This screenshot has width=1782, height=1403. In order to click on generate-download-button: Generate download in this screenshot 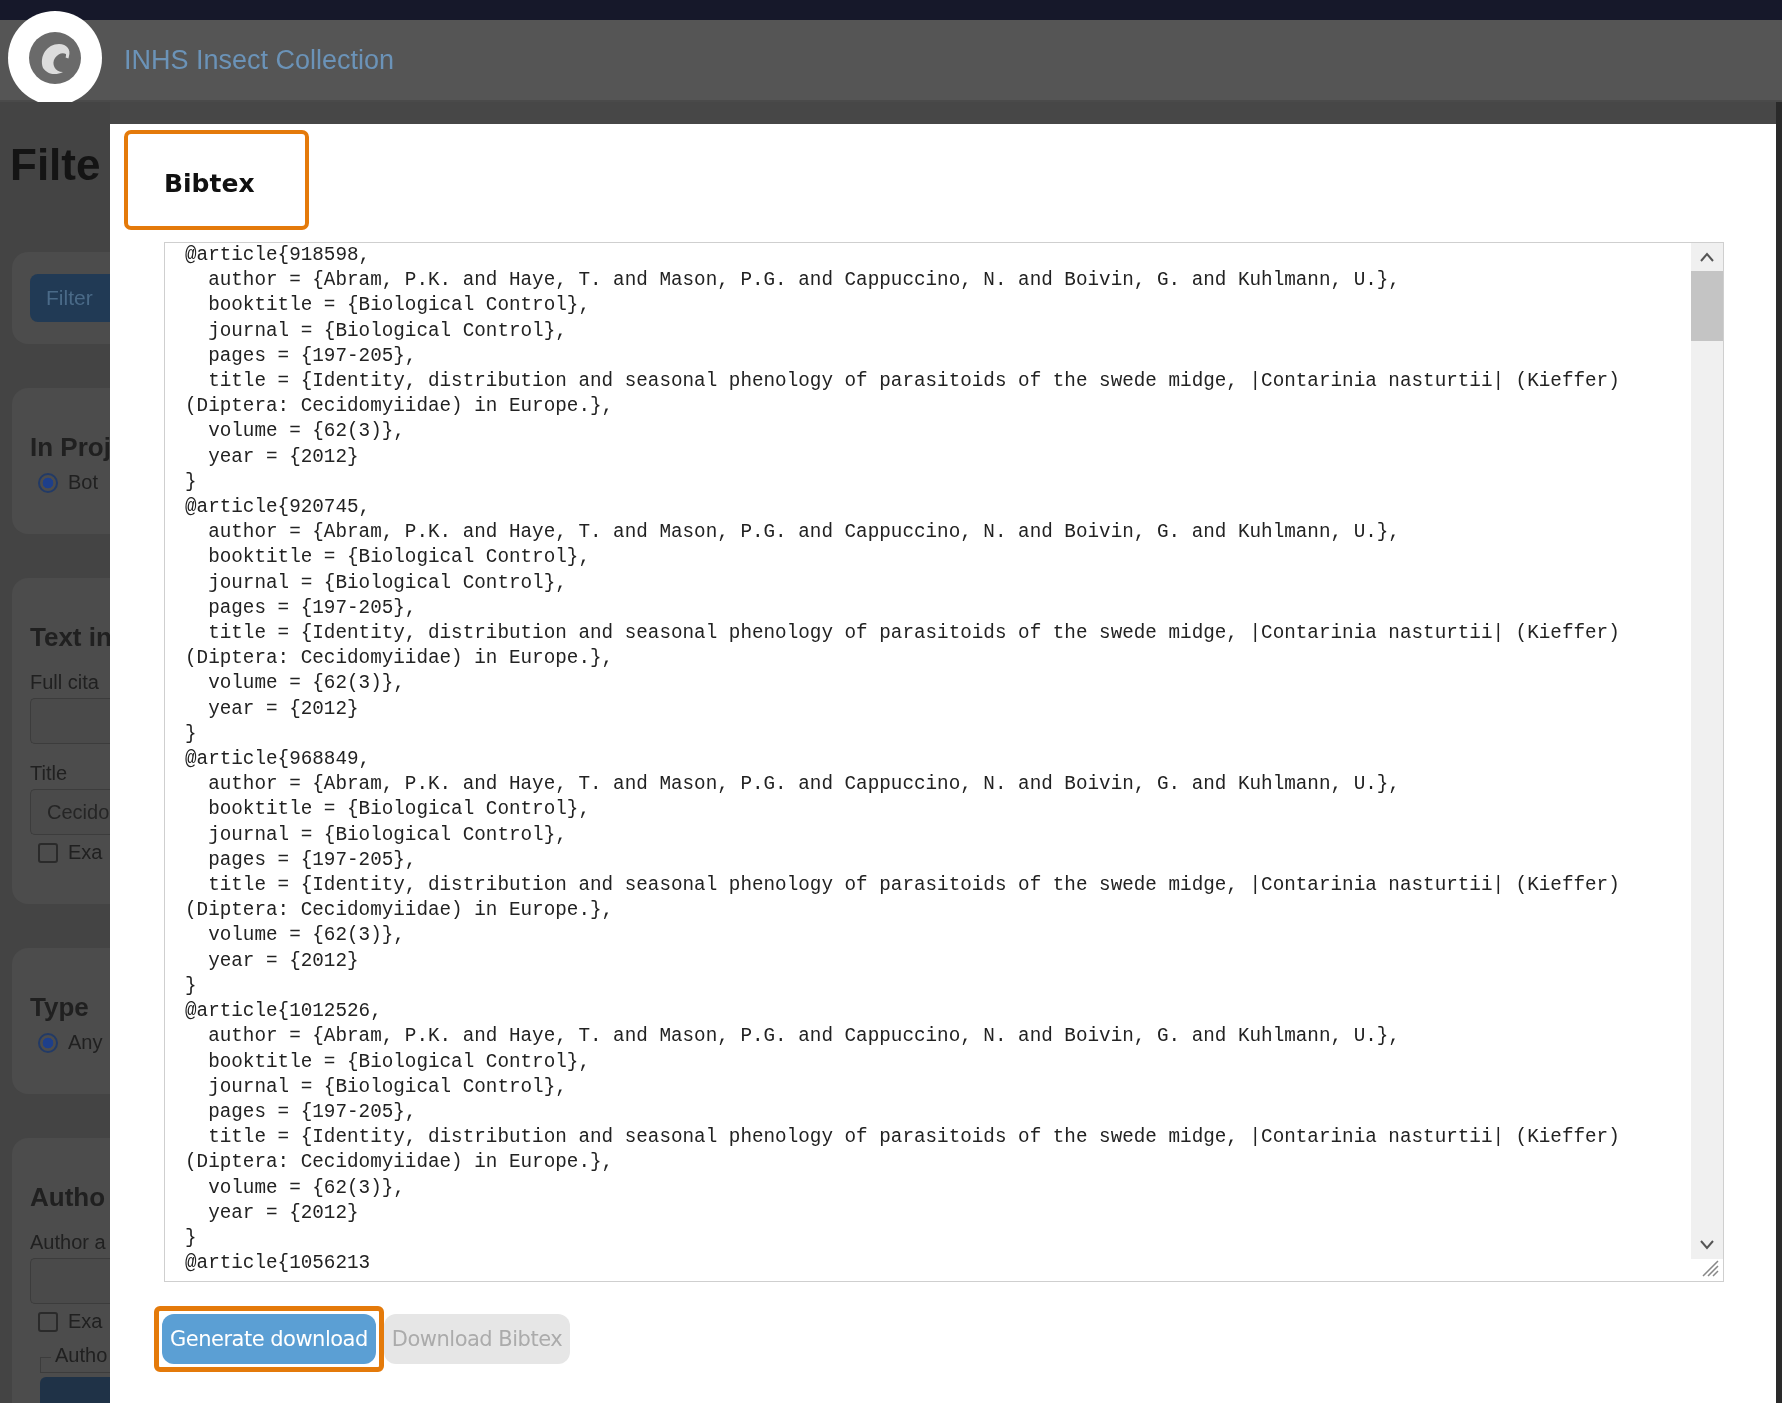, I will do `click(269, 1339)`.